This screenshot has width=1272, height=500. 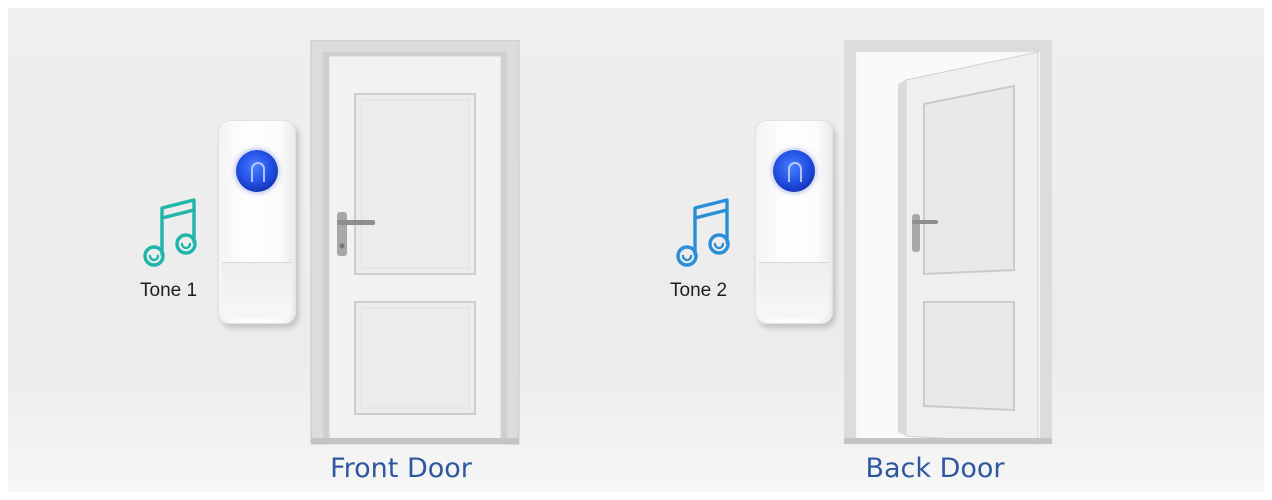 I want to click on back-door, so click(x=948, y=242).